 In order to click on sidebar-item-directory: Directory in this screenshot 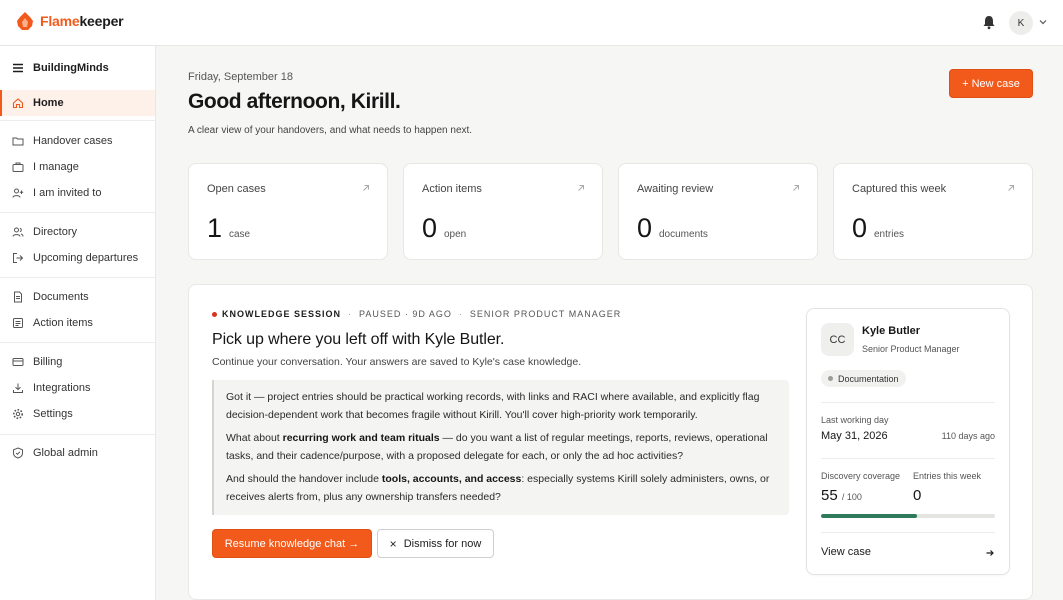, I will do `click(77, 232)`.